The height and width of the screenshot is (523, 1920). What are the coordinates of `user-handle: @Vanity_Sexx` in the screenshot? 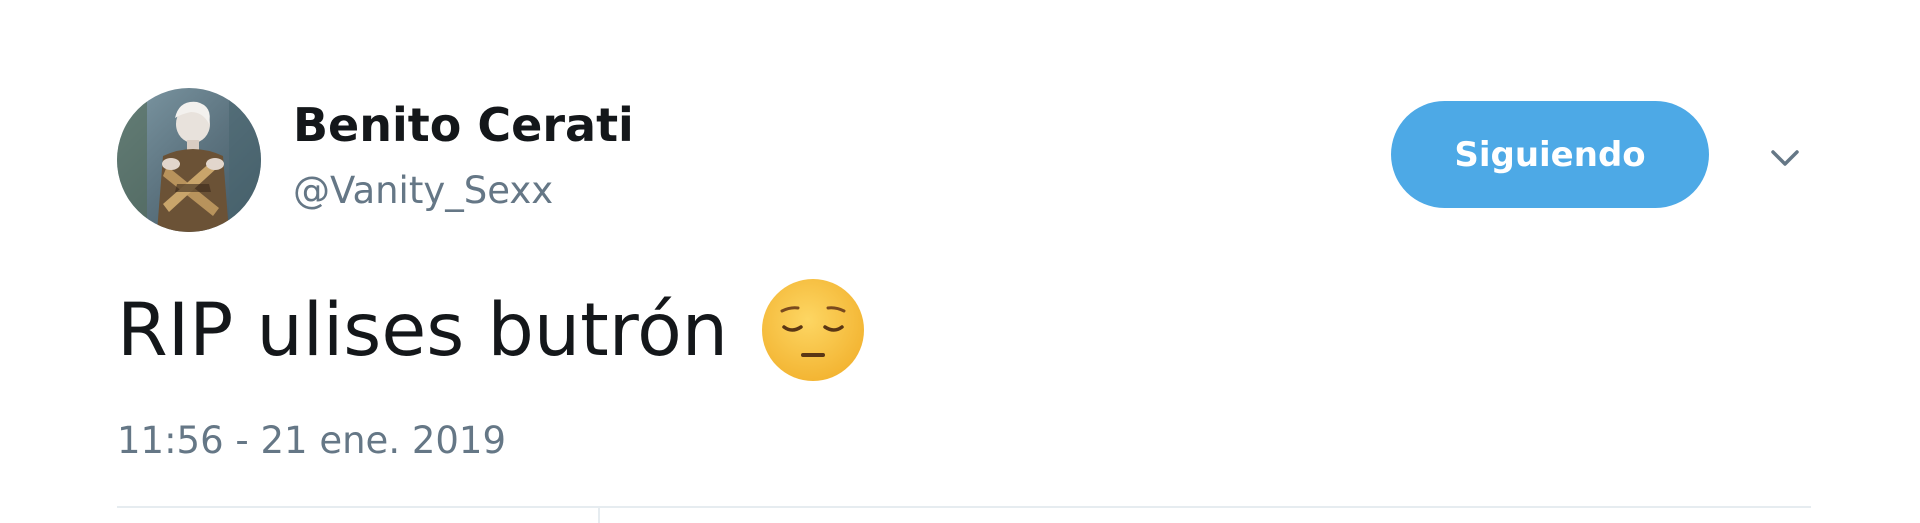 It's located at (423, 191).